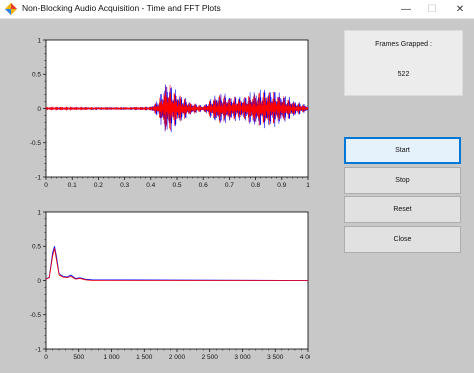 The width and height of the screenshot is (474, 373). Describe the element at coordinates (150, 185) in the screenshot. I see `x-tick-label: 0.4` at that location.